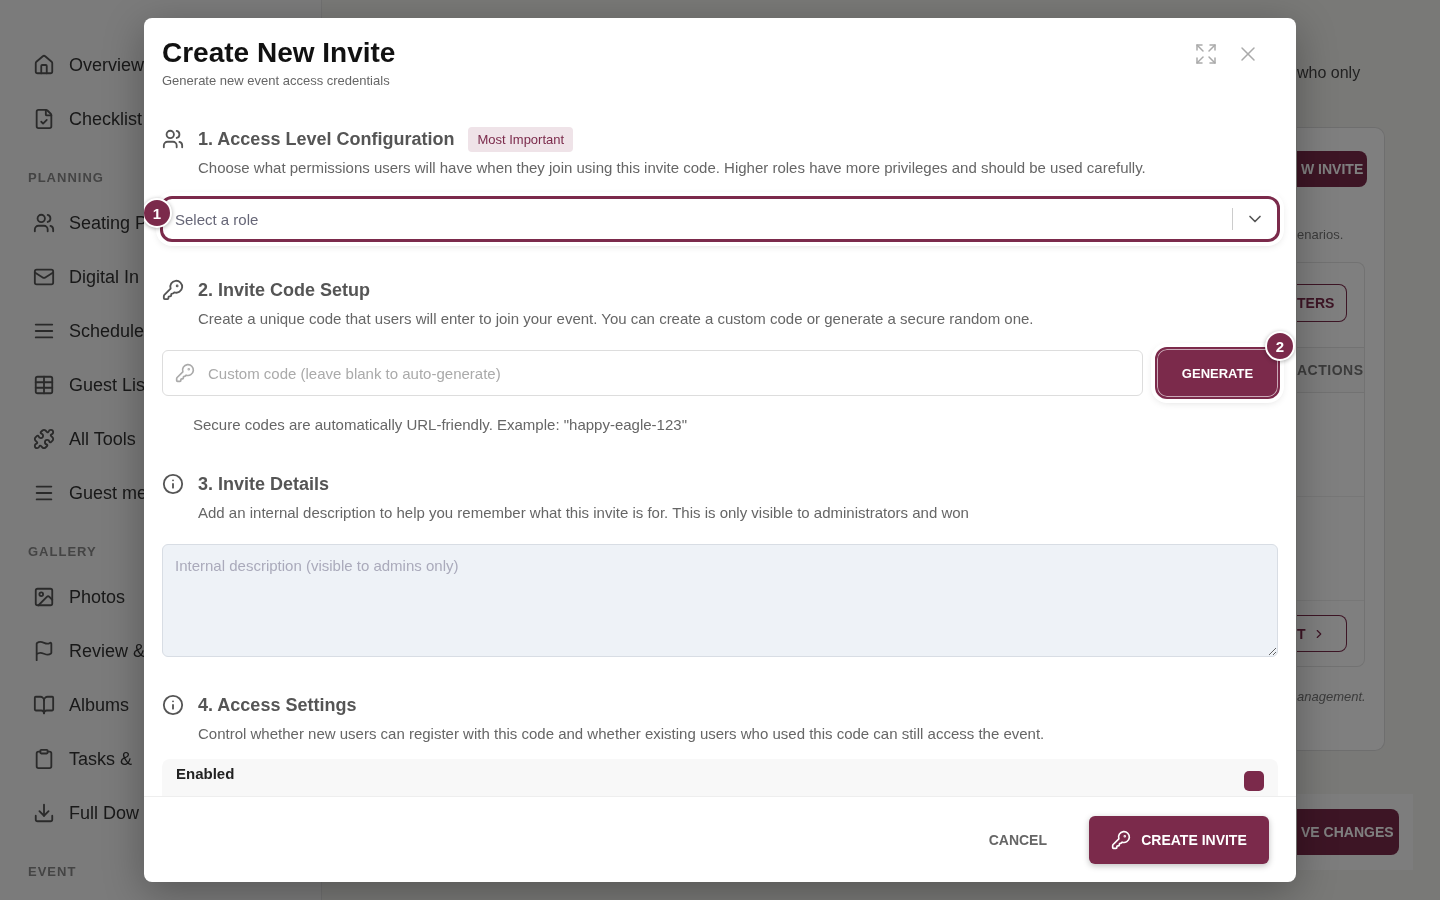 The width and height of the screenshot is (1440, 900). I want to click on sidebar-item: All Tools, so click(102, 439).